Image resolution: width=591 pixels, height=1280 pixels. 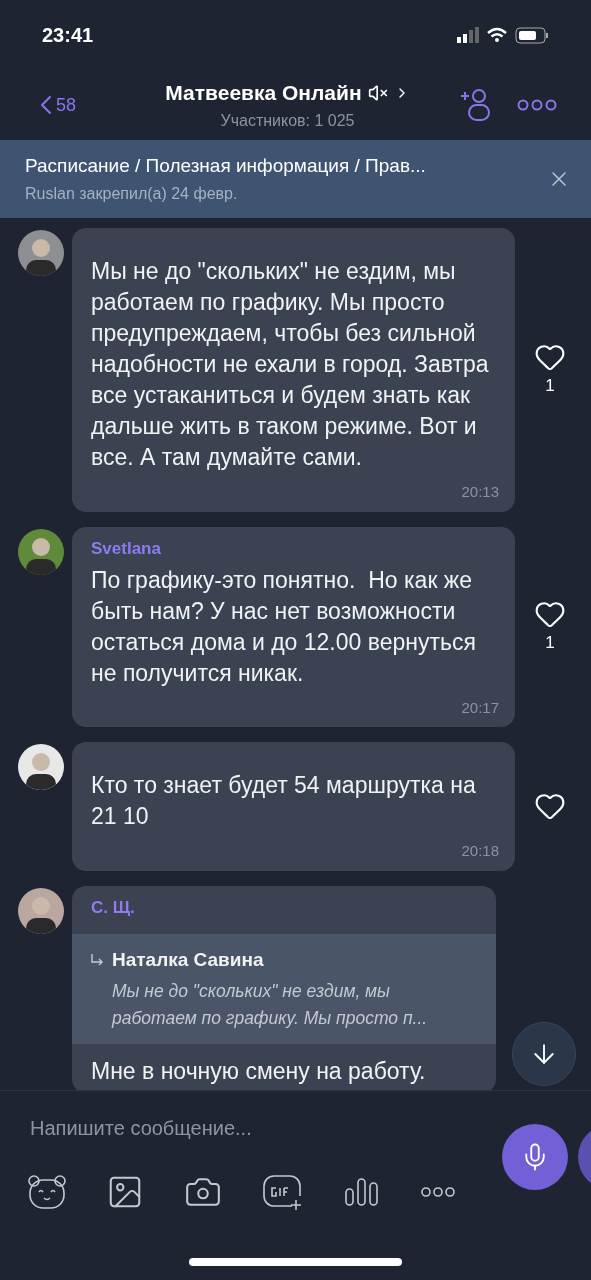 What do you see at coordinates (79, 105) in the screenshot?
I see `back-button: 58` at bounding box center [79, 105].